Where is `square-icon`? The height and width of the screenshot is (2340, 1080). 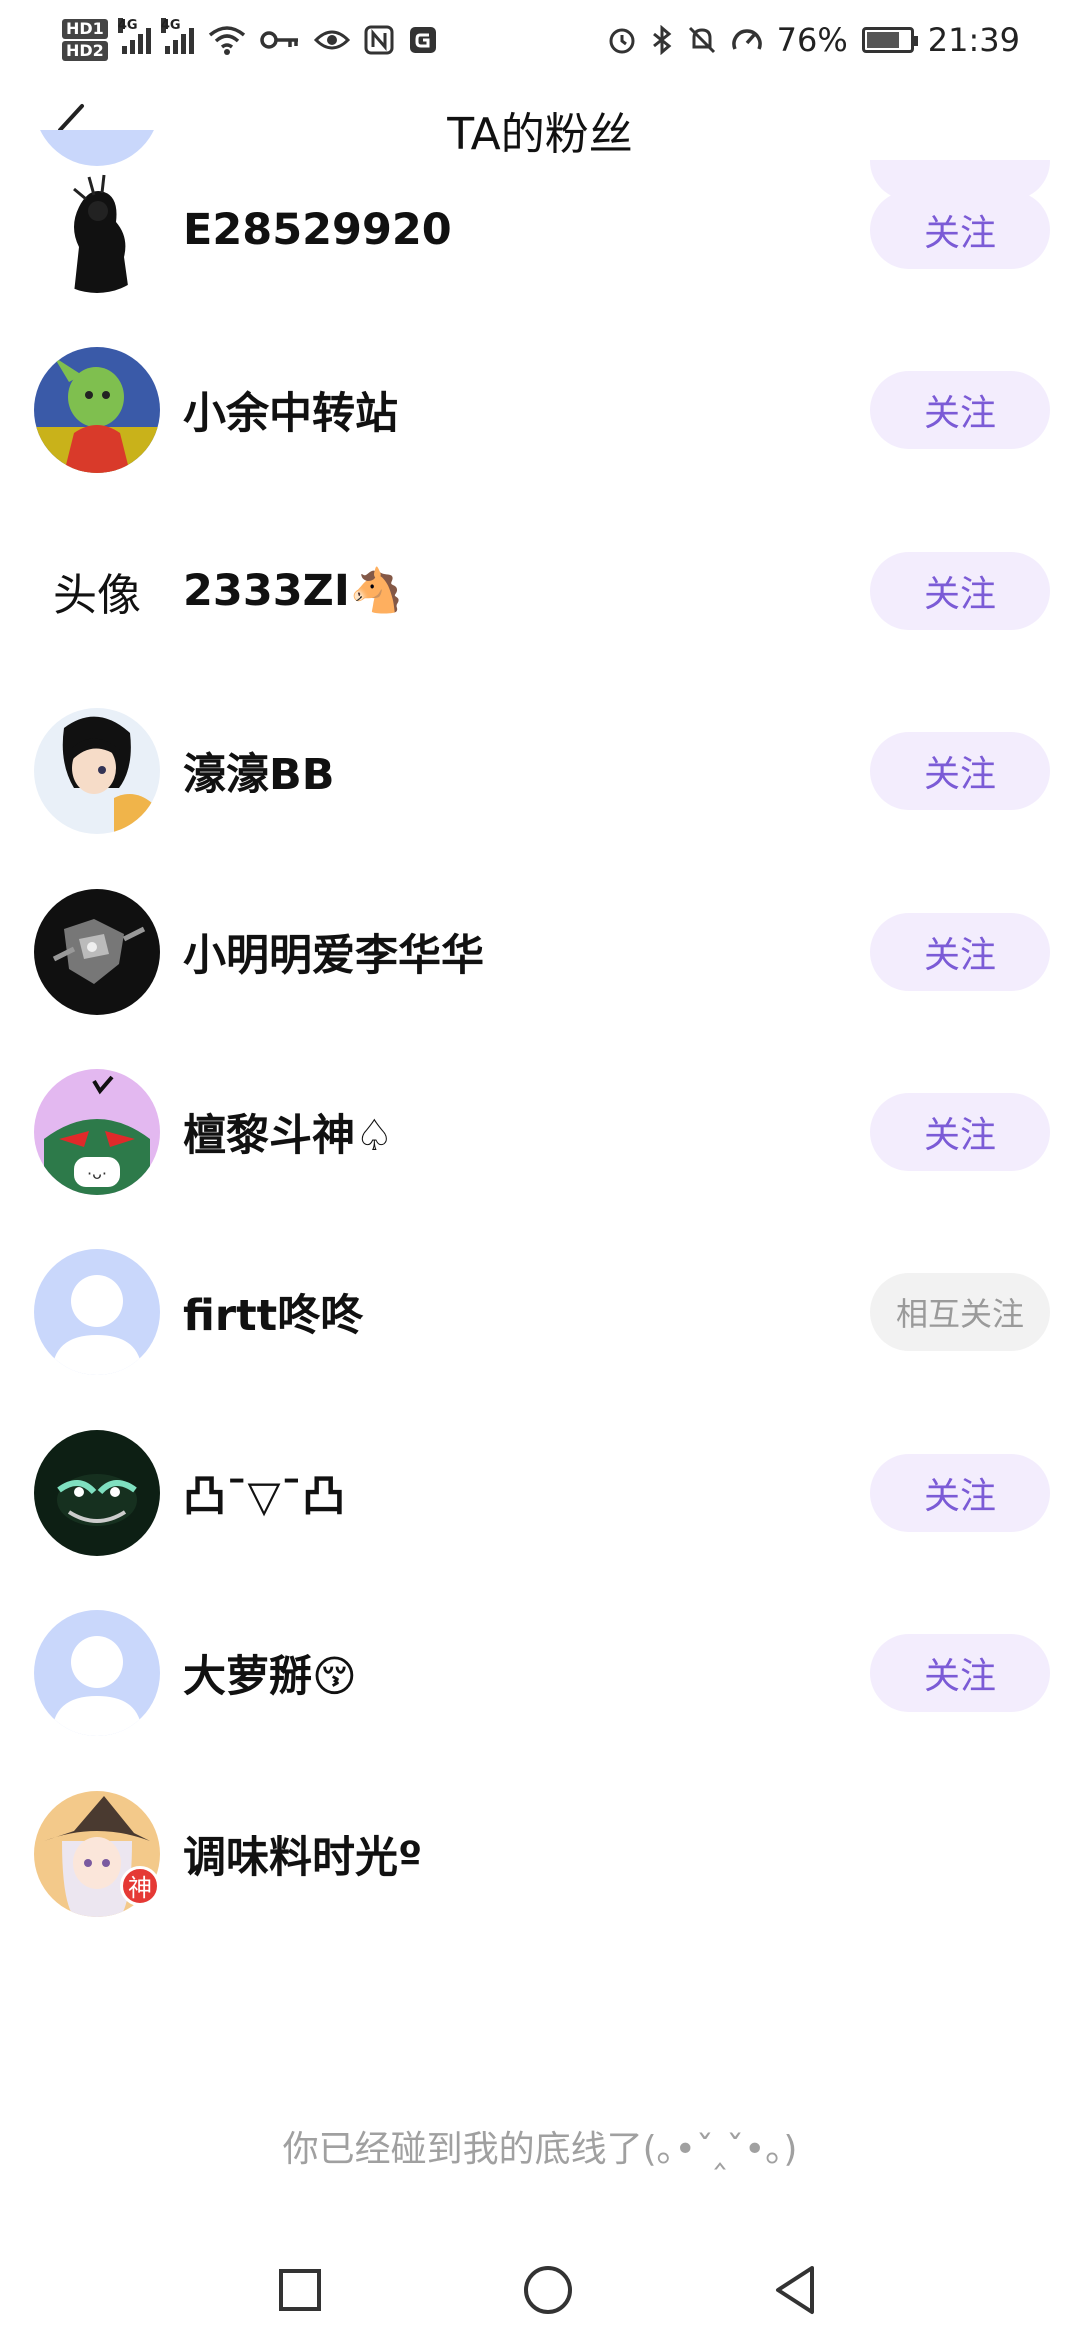
square-icon is located at coordinates (300, 2290).